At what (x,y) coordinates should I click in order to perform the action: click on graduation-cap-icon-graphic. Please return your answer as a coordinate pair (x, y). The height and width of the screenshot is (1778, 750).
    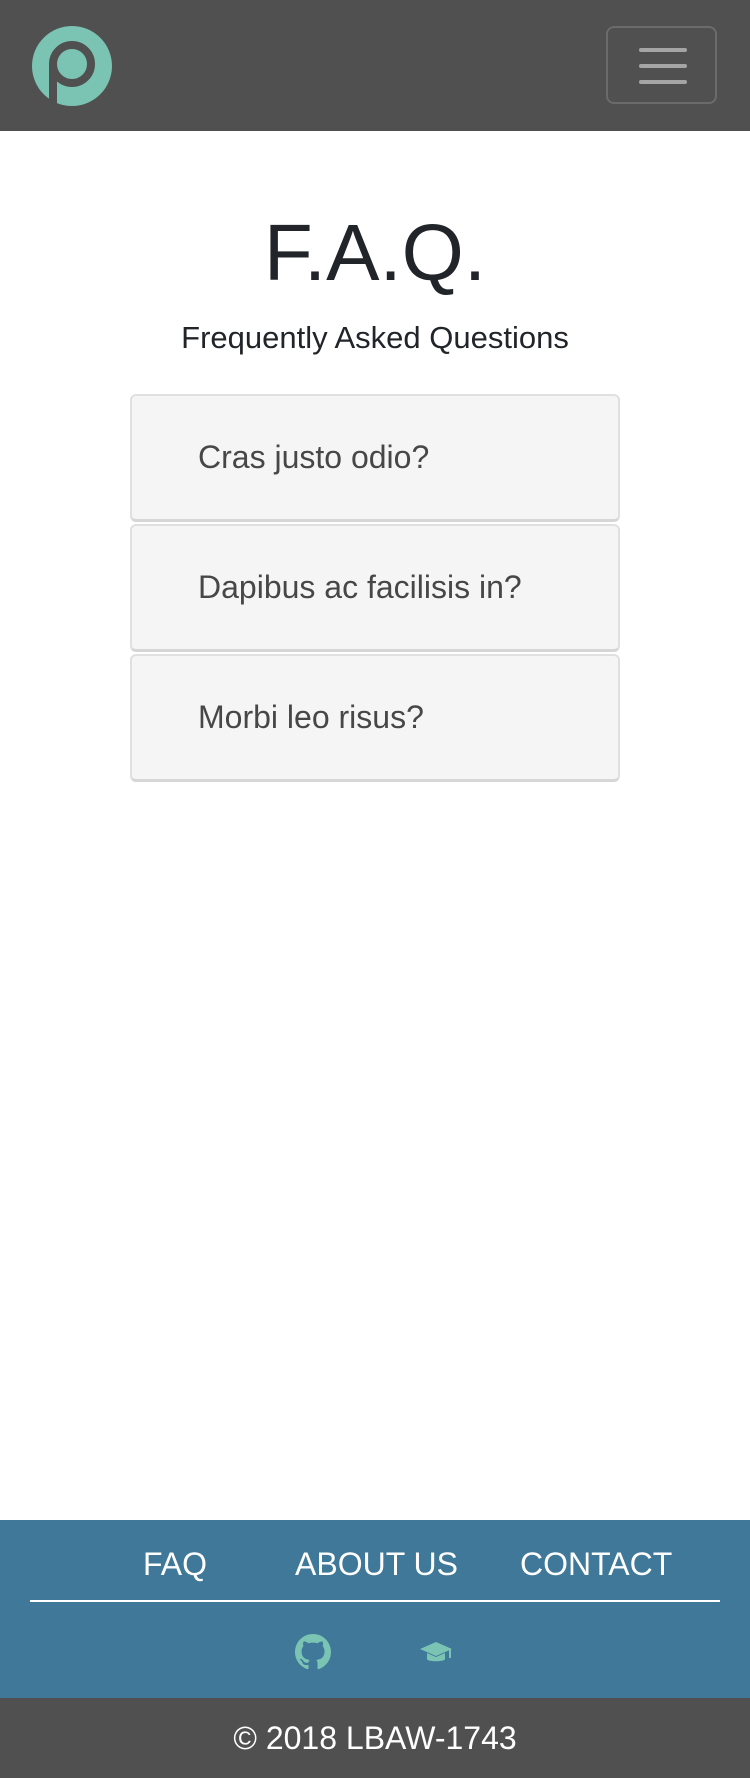
    Looking at the image, I should click on (436, 1652).